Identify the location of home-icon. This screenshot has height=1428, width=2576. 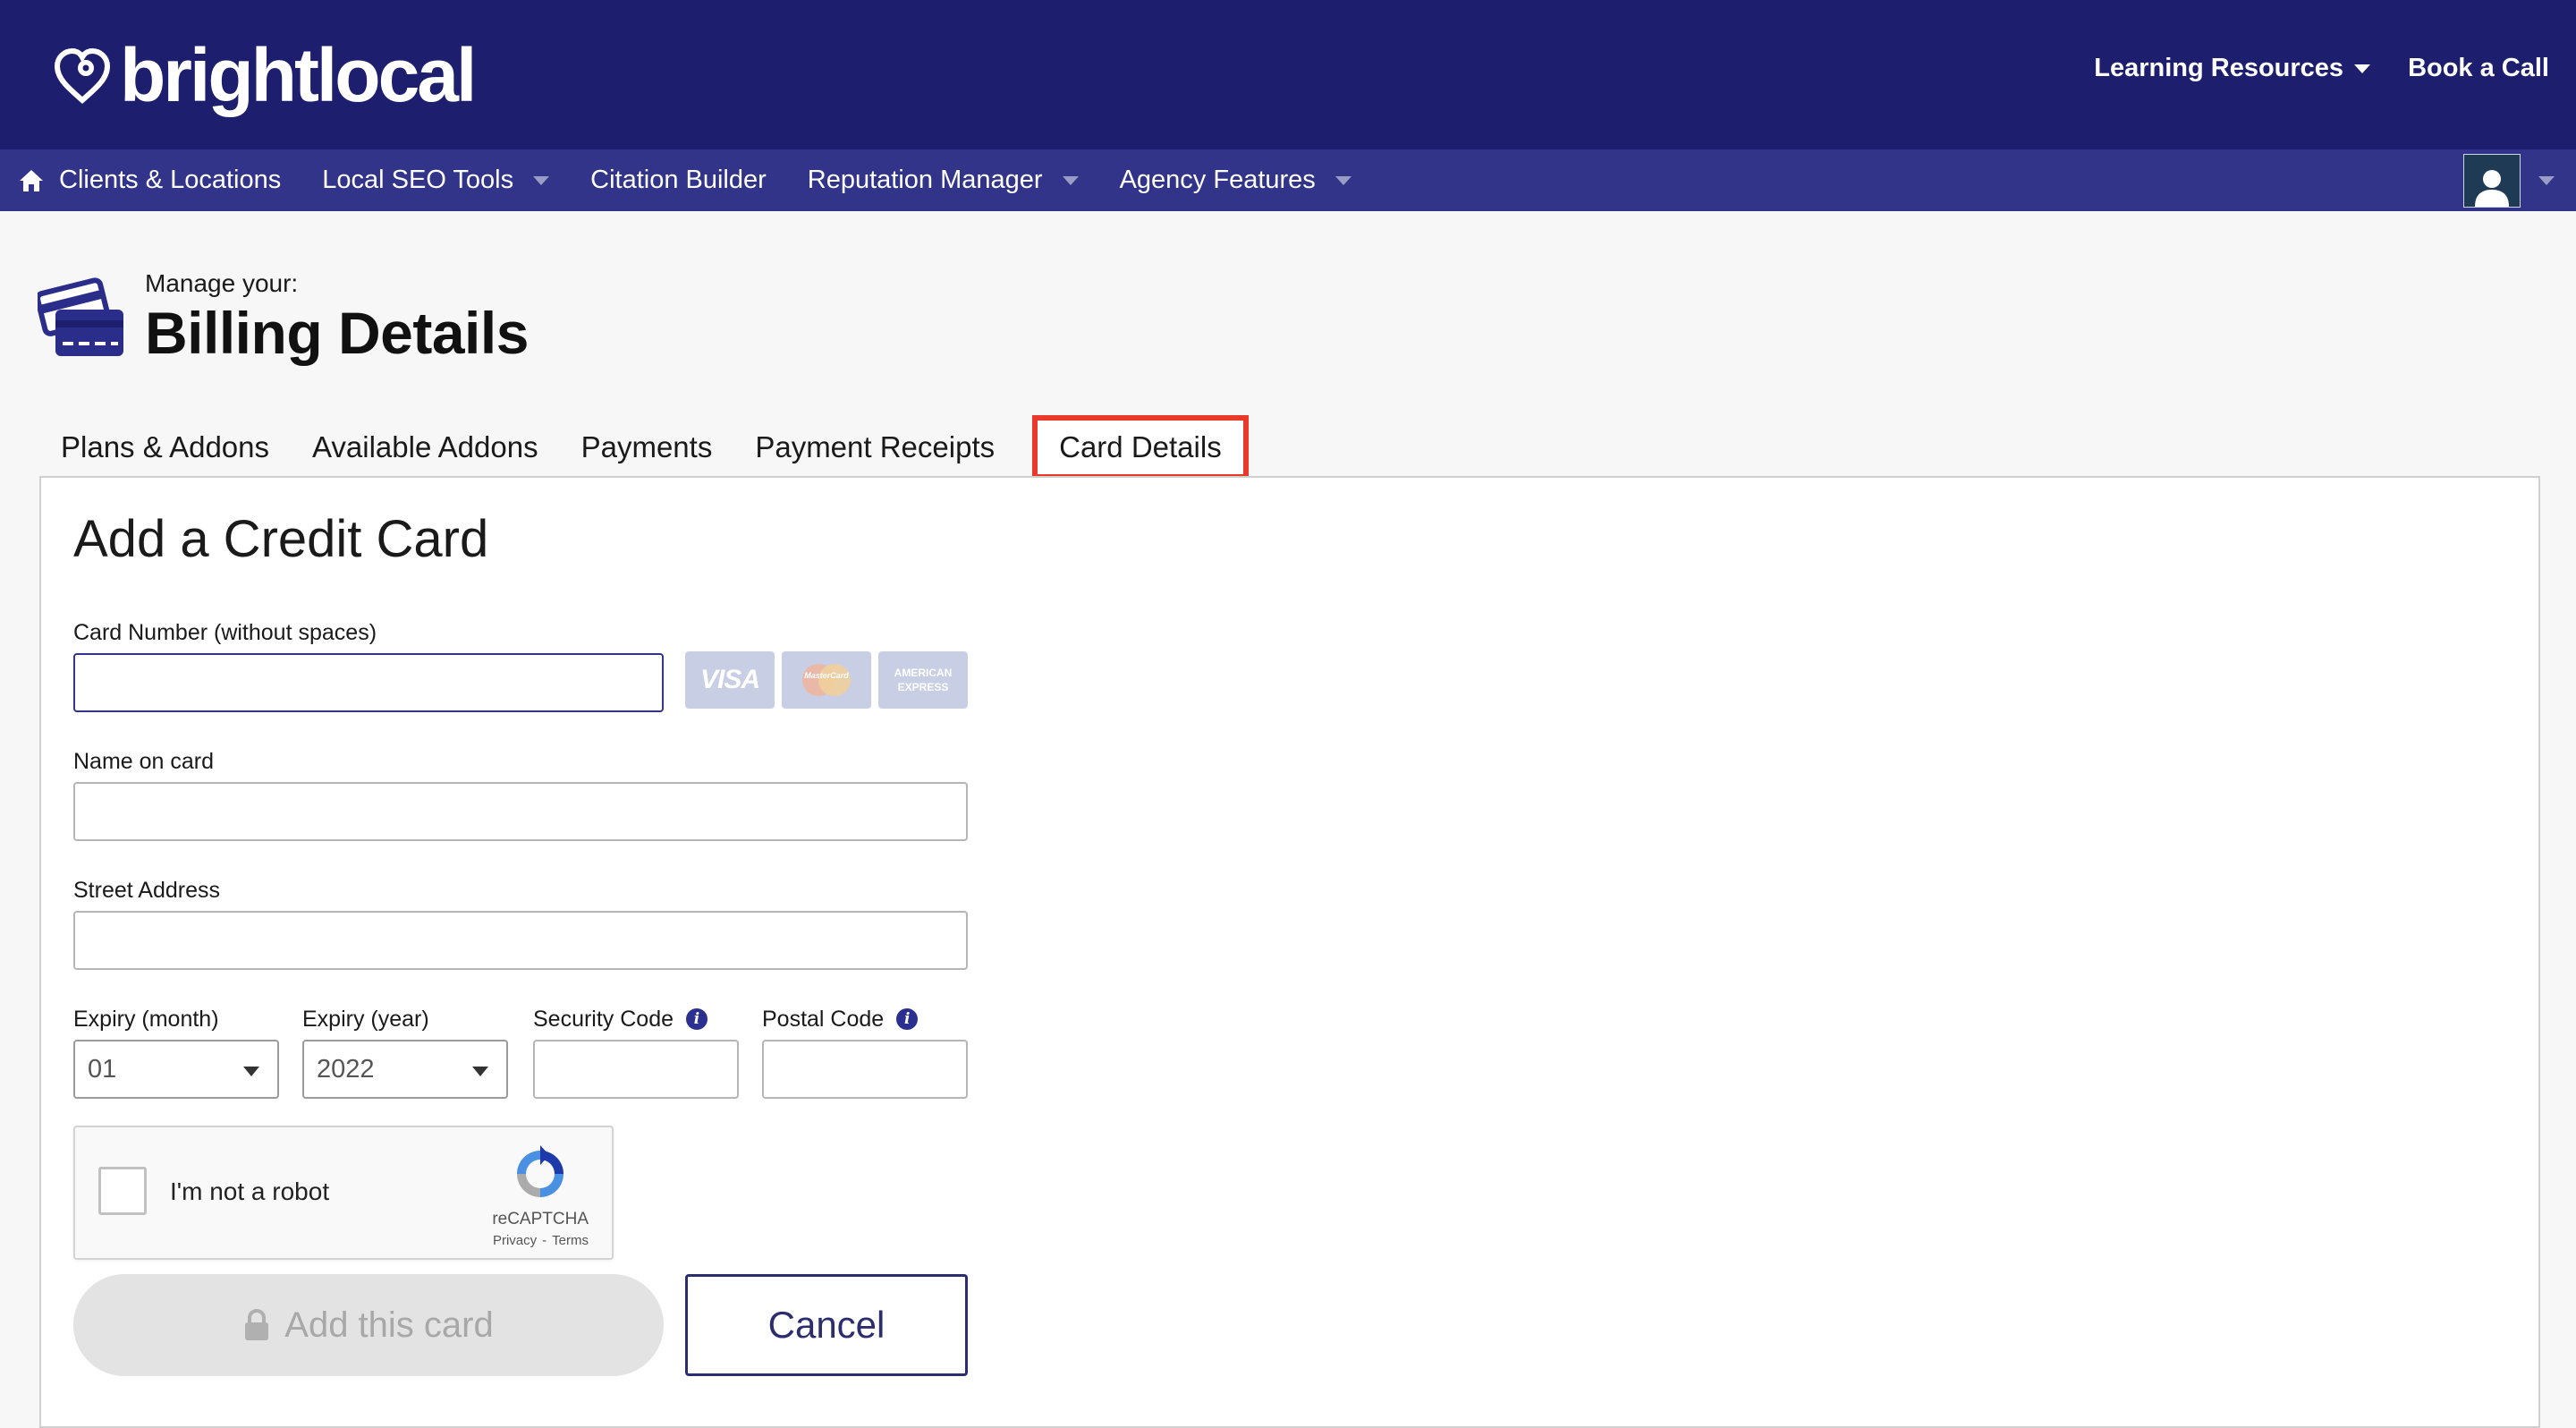
(31, 180).